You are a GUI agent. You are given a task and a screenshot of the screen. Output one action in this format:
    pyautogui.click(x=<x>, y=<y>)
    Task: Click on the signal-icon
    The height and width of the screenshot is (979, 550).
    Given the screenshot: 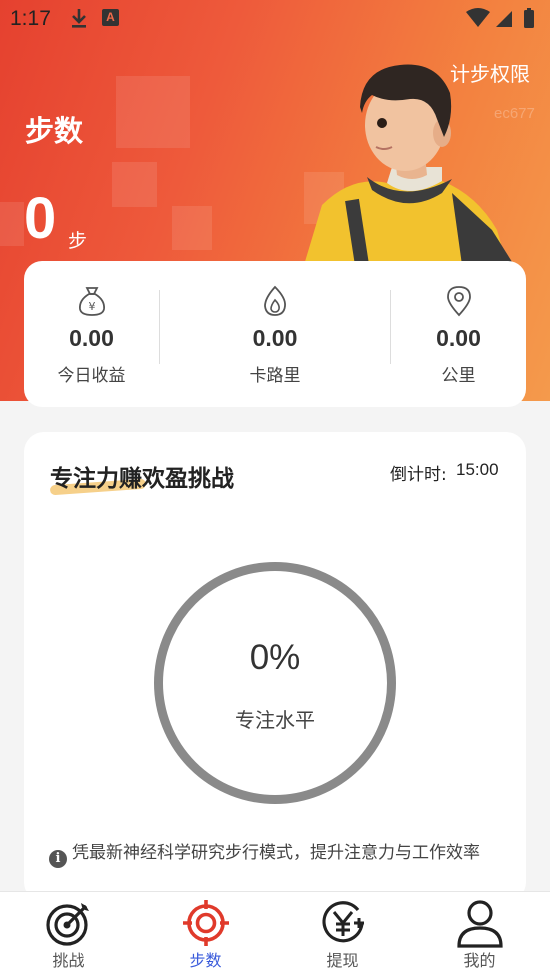 What is the action you would take?
    pyautogui.click(x=504, y=19)
    